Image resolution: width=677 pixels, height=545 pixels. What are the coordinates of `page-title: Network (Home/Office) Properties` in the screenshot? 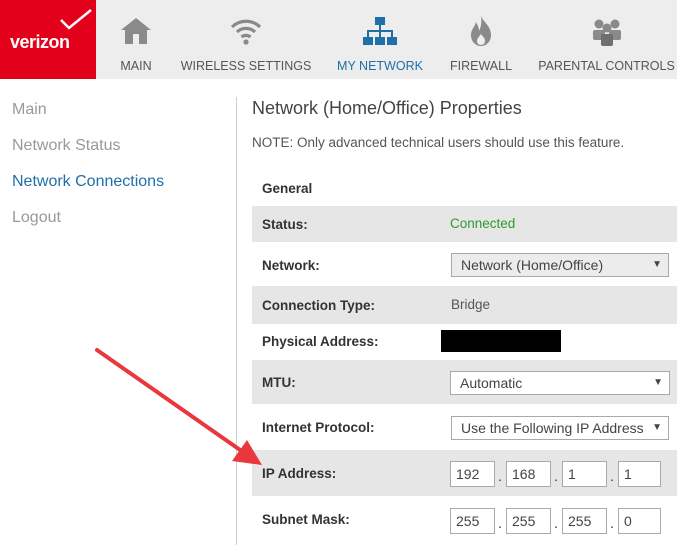 It's located at (387, 108).